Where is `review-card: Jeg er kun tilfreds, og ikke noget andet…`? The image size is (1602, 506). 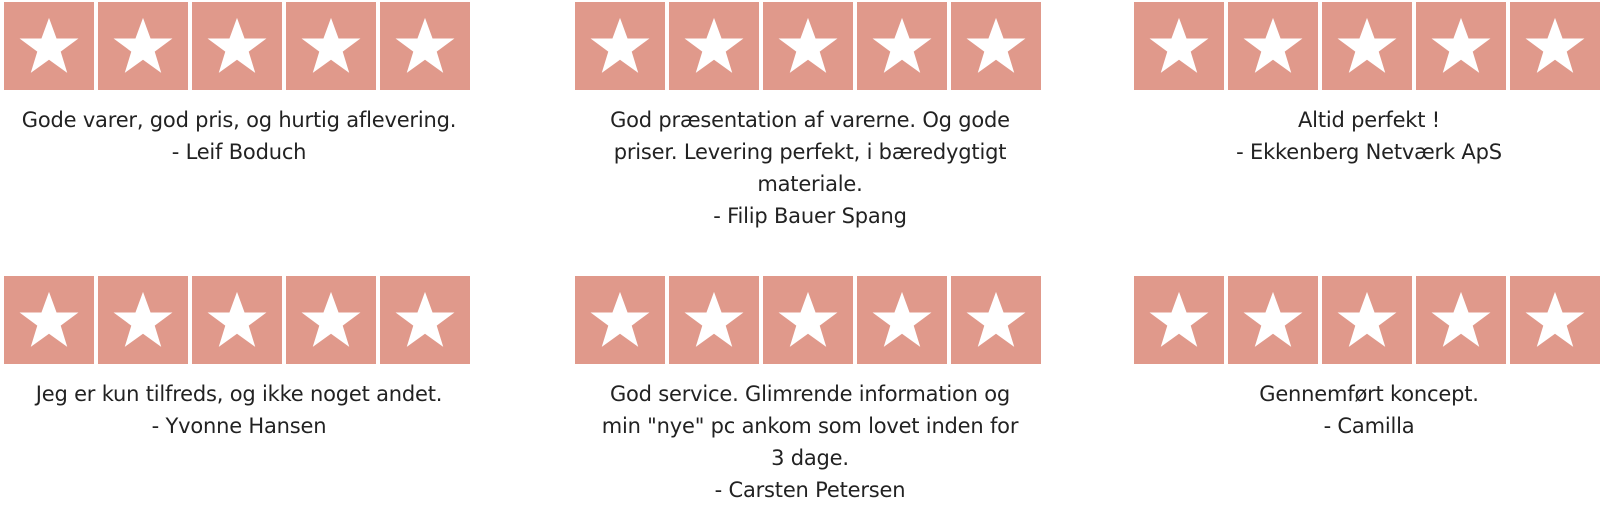
review-card: Jeg er kun tilfreds, og ikke noget andet… is located at coordinates (239, 359).